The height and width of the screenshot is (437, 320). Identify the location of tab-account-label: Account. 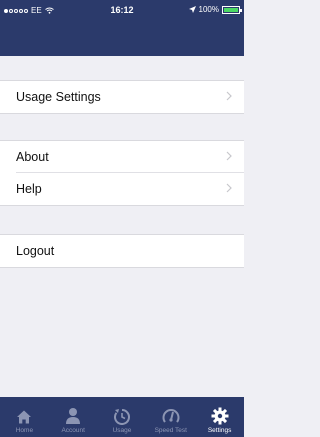
(73, 430).